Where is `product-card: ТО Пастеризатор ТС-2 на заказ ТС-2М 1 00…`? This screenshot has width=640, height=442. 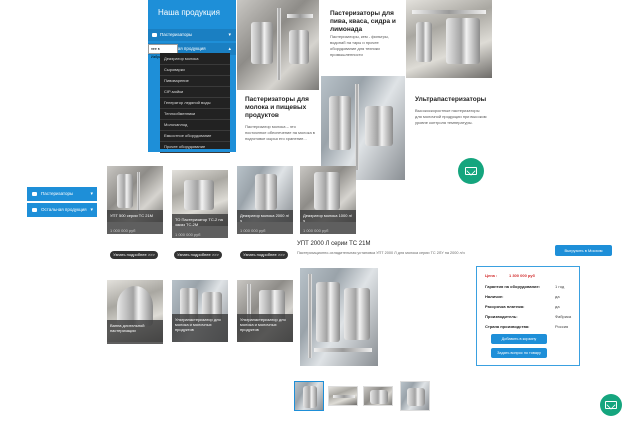
product-card: ТО Пастеризатор ТС-2 на заказ ТС-2М 1 00… is located at coordinates (200, 213).